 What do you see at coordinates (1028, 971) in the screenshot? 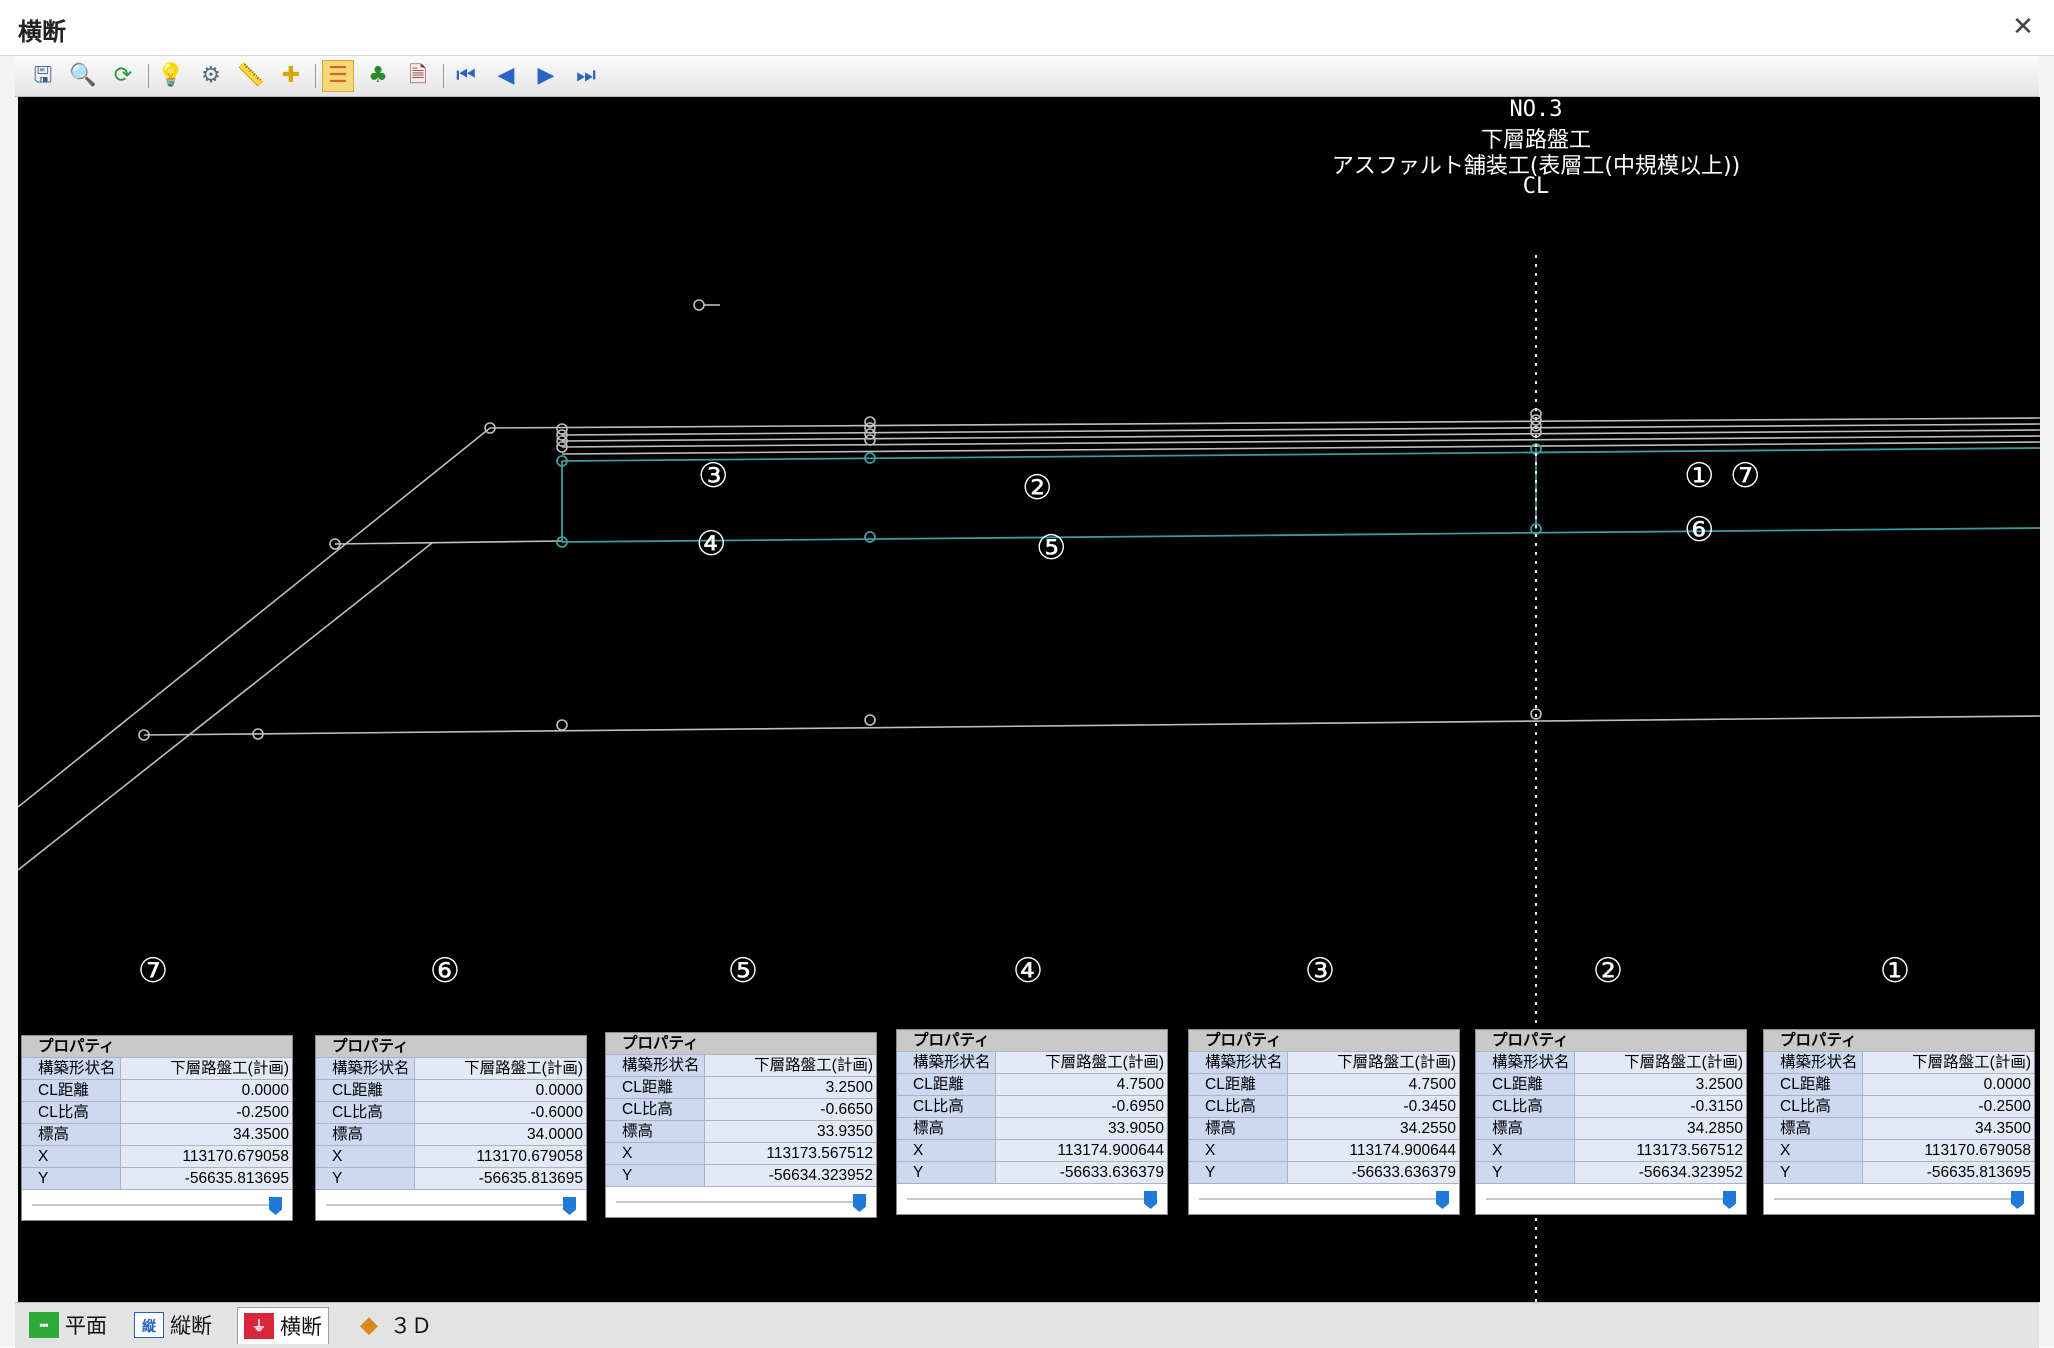
I see `panel-marker: ④` at bounding box center [1028, 971].